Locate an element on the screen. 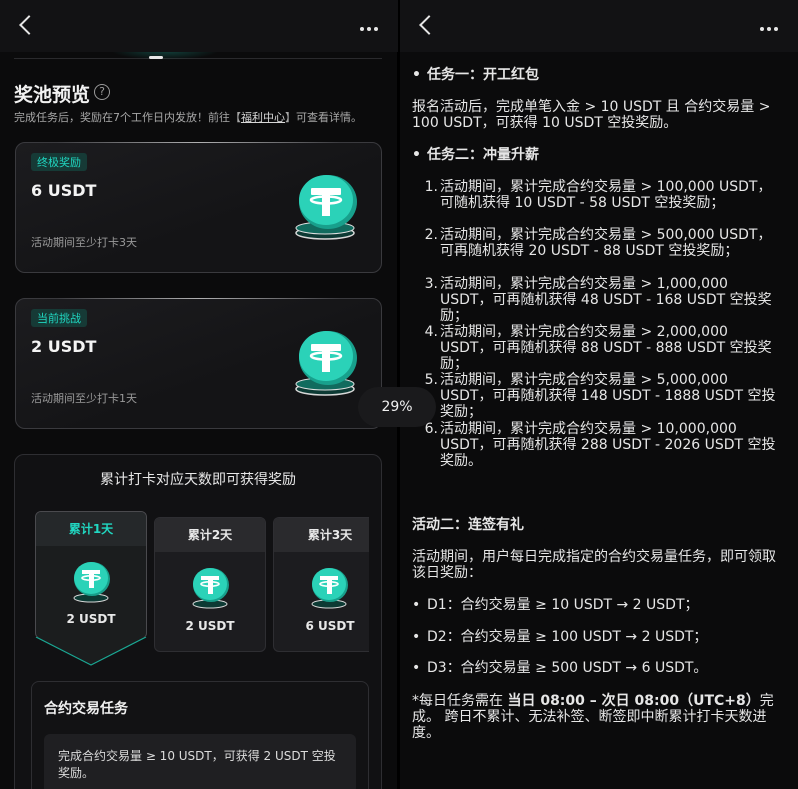  reward-pool-description: 完成任务后，奖励在7个工作日内发放！前往【福利中心】可查看详情。 is located at coordinates (188, 117).